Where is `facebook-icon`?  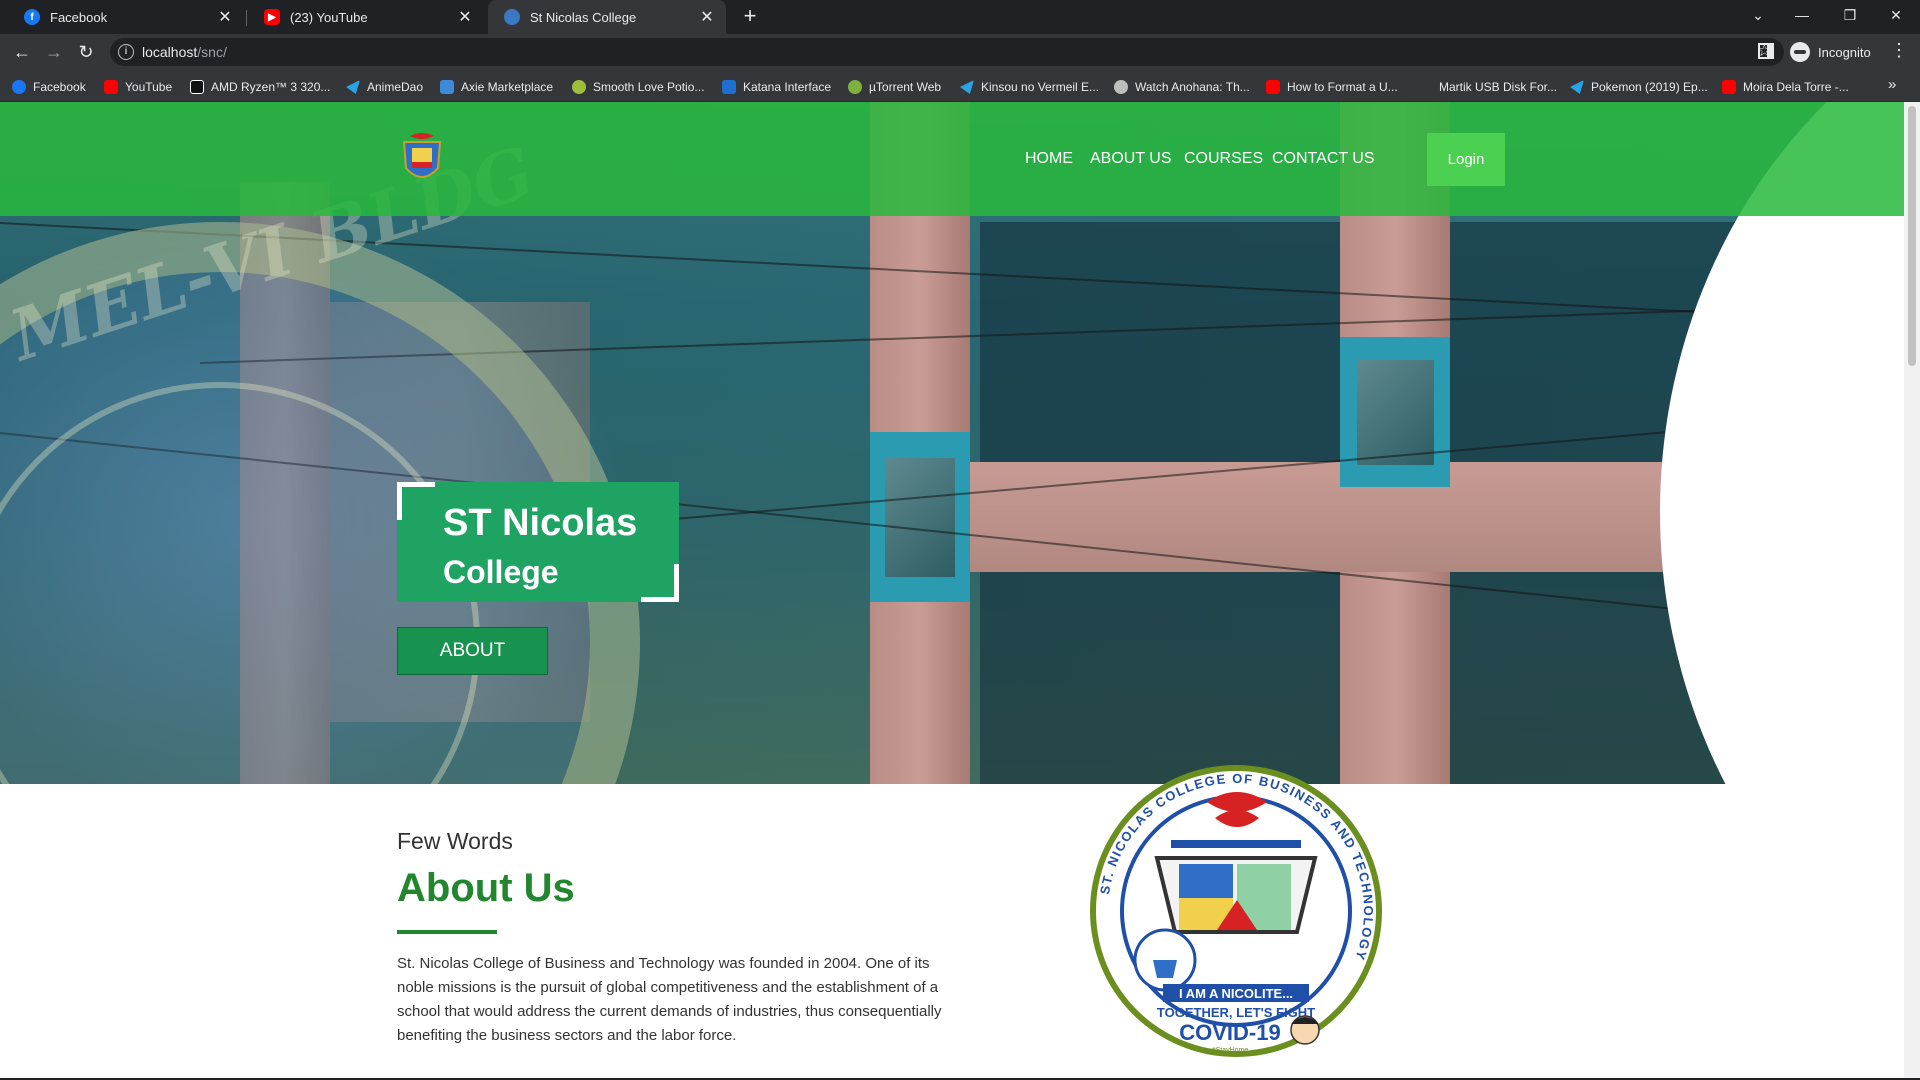 facebook-icon is located at coordinates (19, 87).